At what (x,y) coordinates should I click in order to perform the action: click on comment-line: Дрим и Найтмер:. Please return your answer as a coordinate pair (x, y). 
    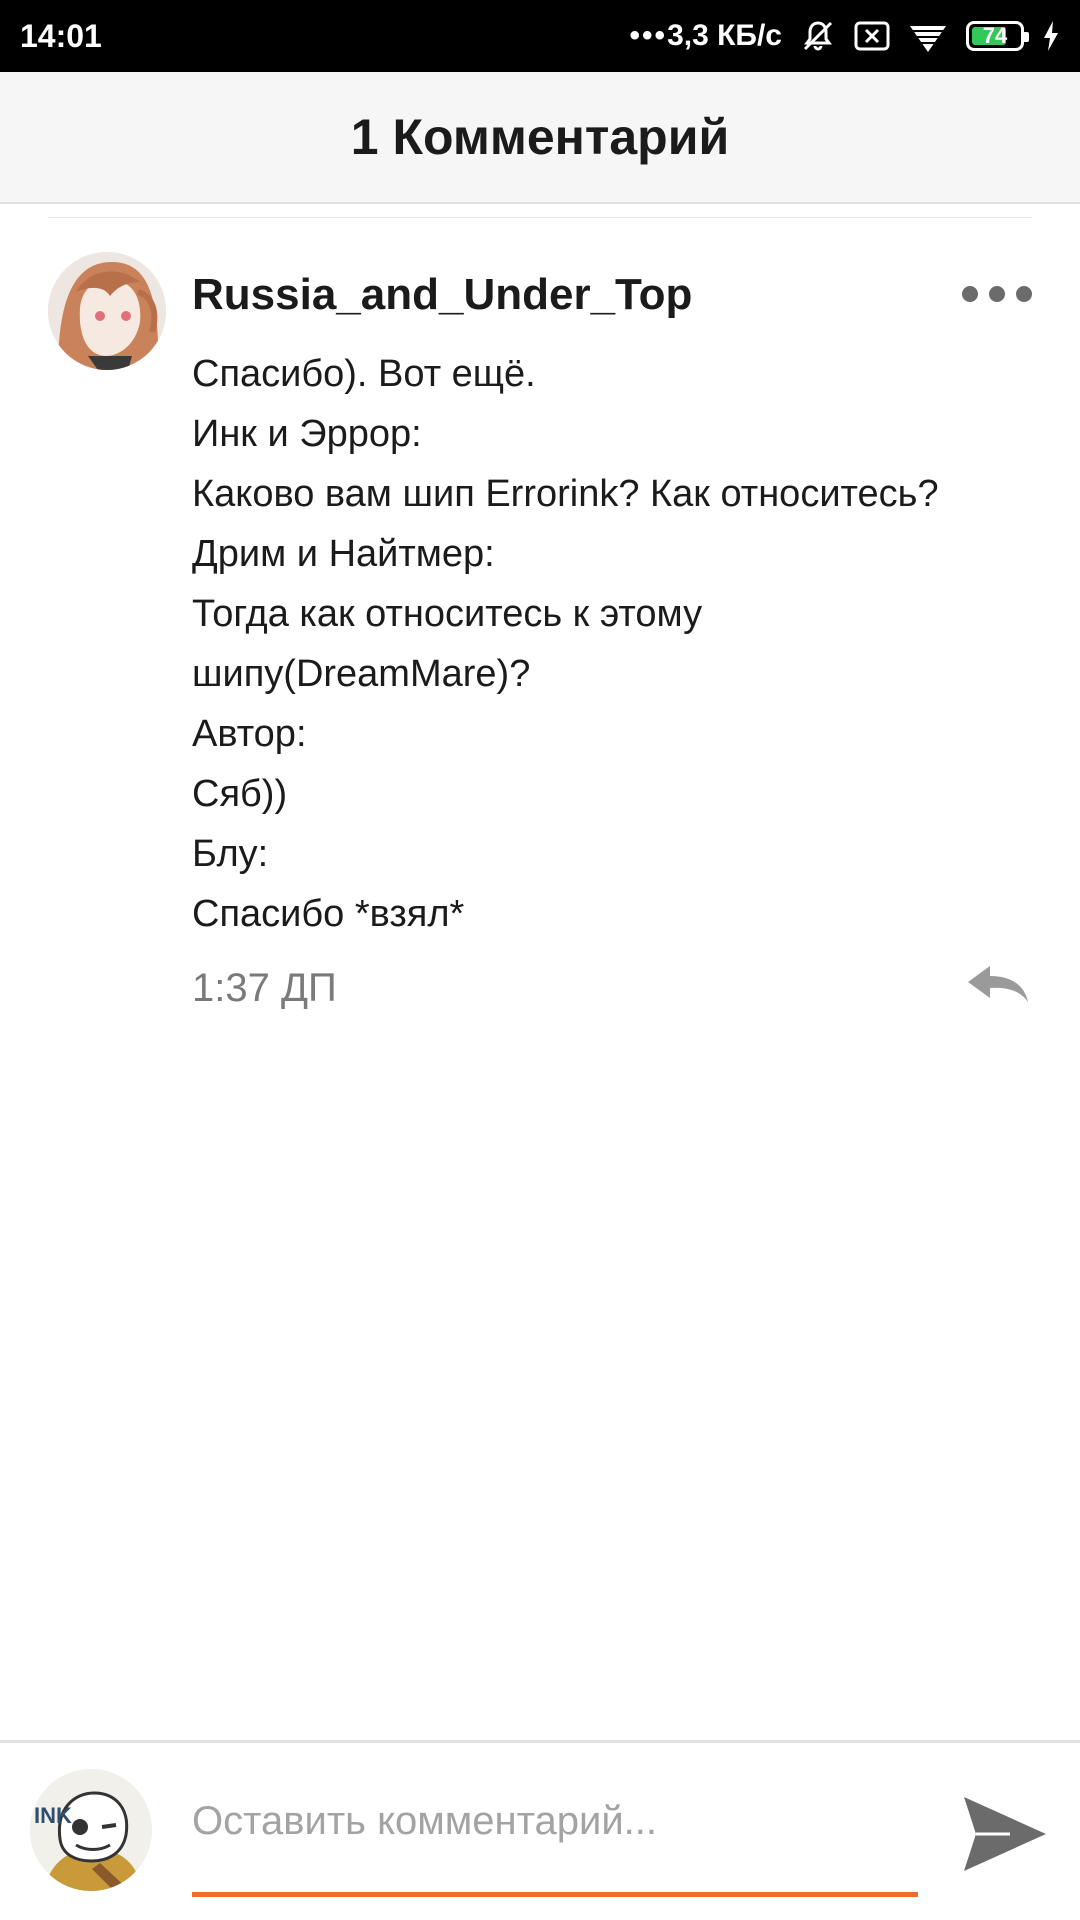
    Looking at the image, I should click on (343, 554).